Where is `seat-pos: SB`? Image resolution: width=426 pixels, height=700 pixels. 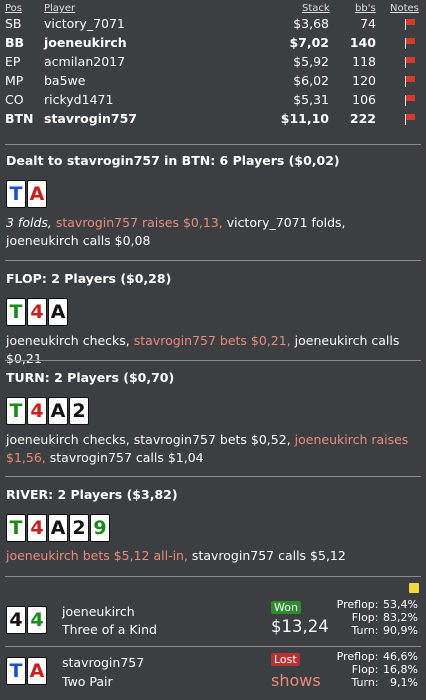 seat-pos: SB is located at coordinates (13, 23).